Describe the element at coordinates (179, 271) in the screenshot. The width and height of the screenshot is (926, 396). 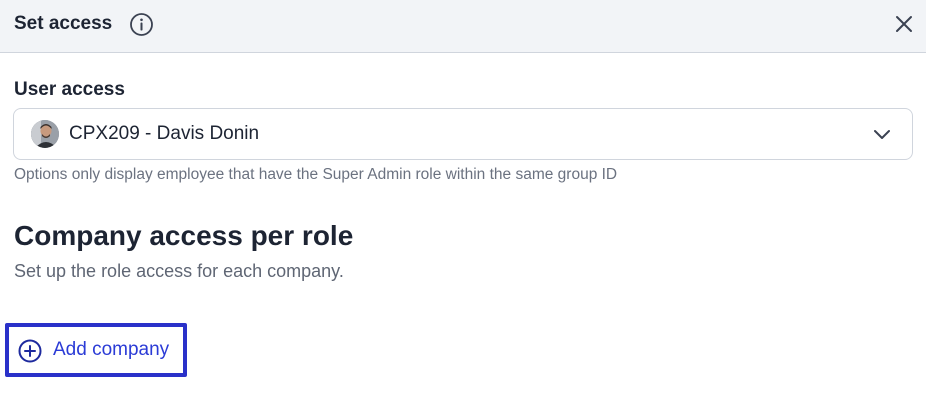
I see `company-access-subtitle: Set up the role access for each company.` at that location.